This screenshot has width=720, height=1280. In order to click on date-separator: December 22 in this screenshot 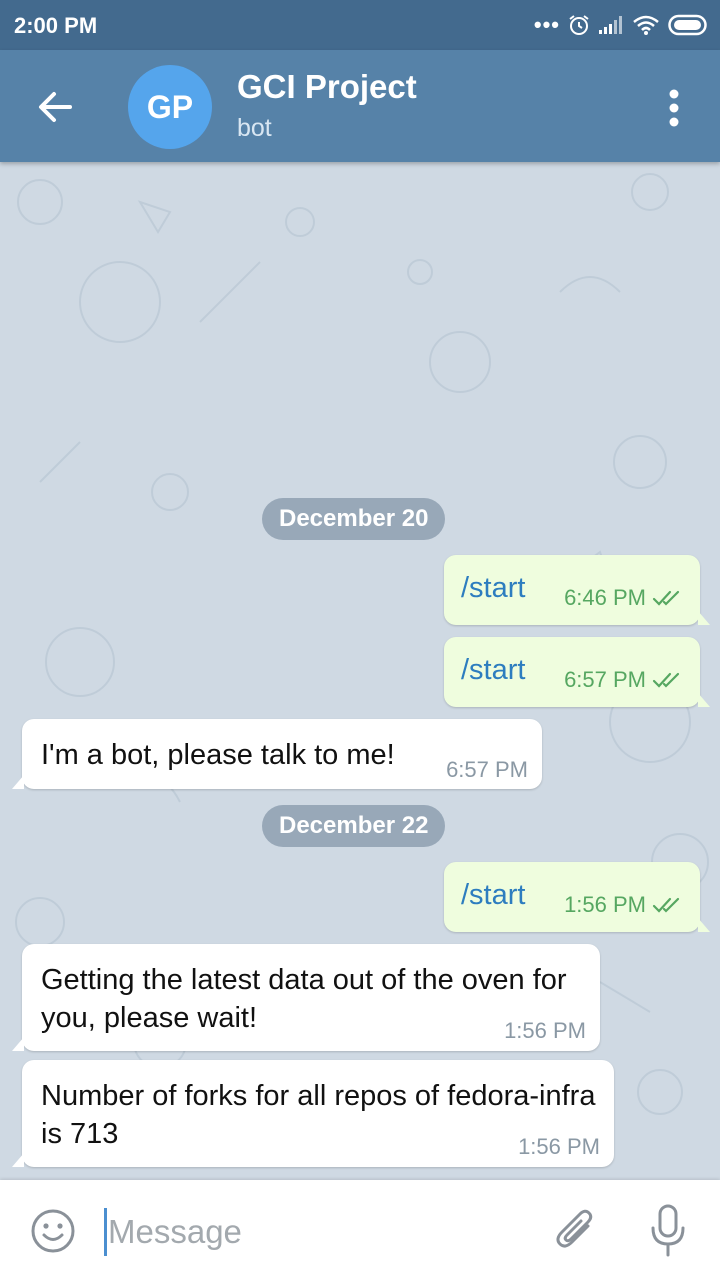, I will do `click(354, 826)`.